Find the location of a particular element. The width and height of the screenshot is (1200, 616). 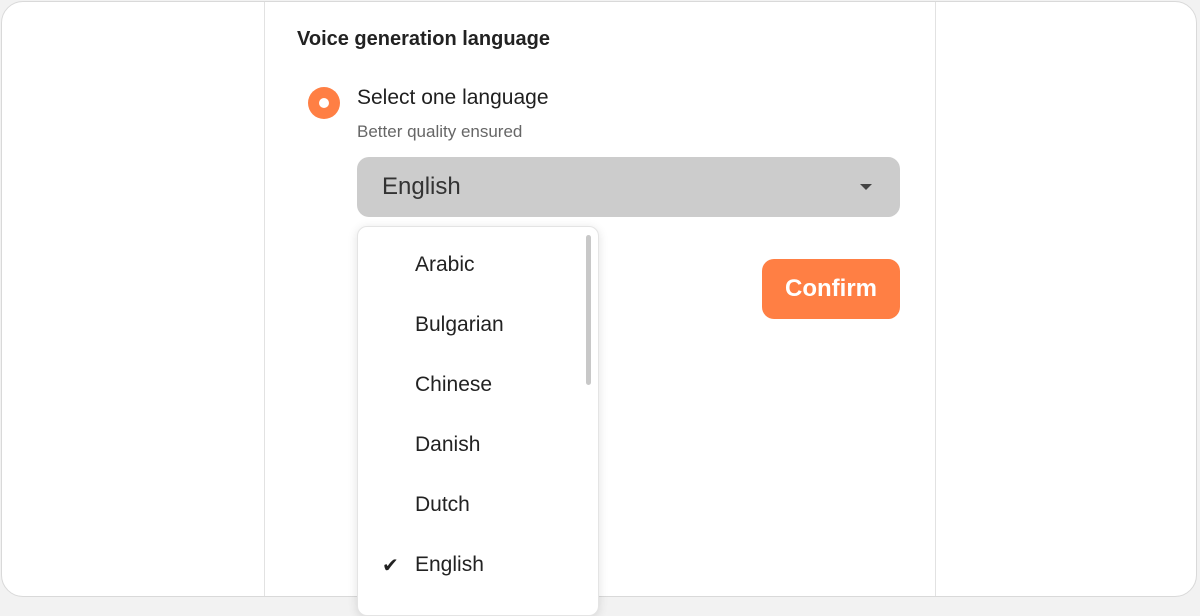

dropdown-item-dutch: Dutch is located at coordinates (471, 506).